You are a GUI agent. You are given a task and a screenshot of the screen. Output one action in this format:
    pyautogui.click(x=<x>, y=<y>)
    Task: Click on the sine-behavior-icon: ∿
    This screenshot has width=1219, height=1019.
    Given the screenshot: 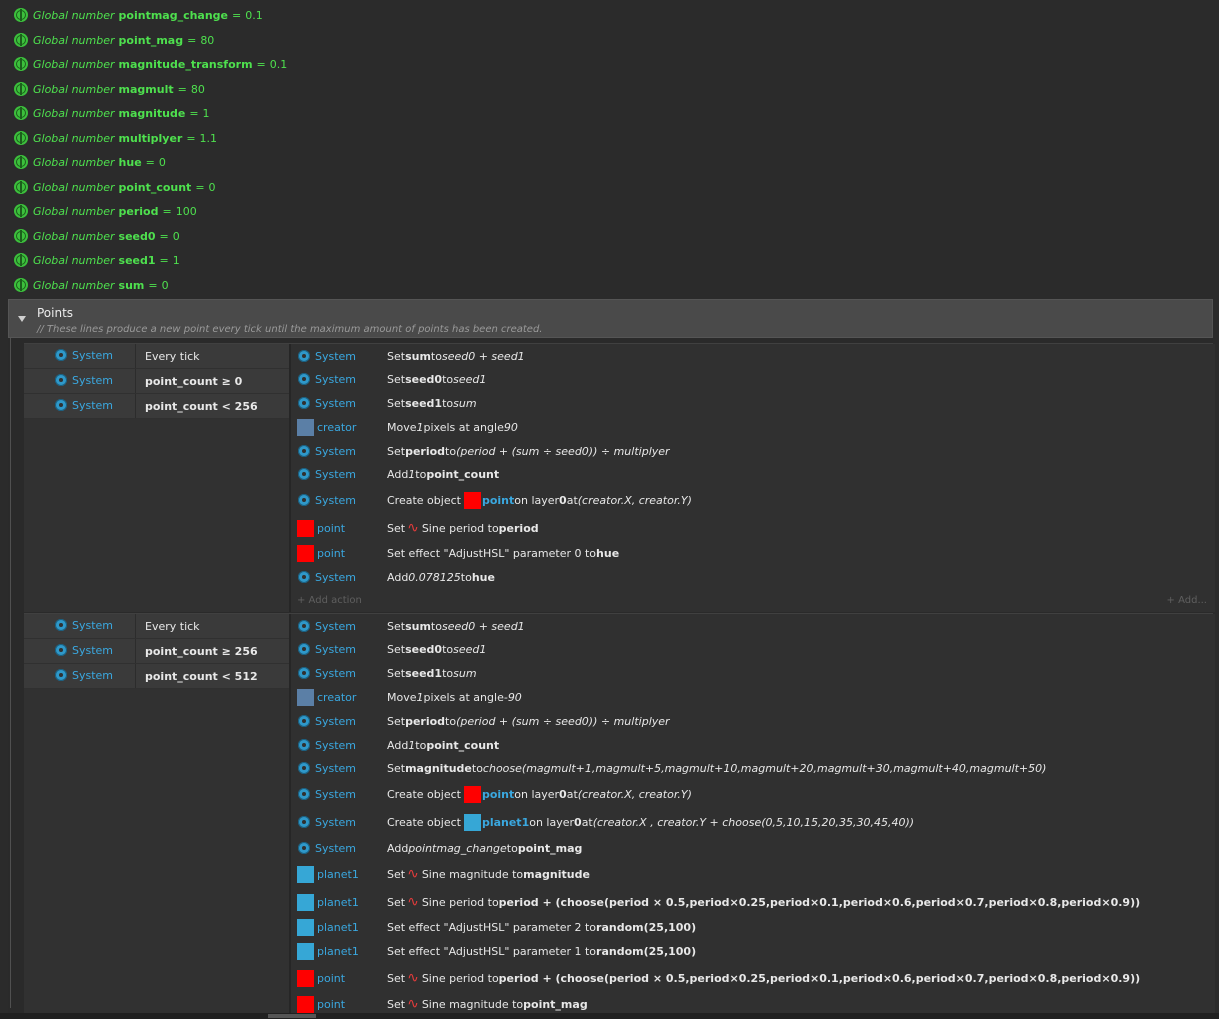 What is the action you would take?
    pyautogui.click(x=413, y=978)
    